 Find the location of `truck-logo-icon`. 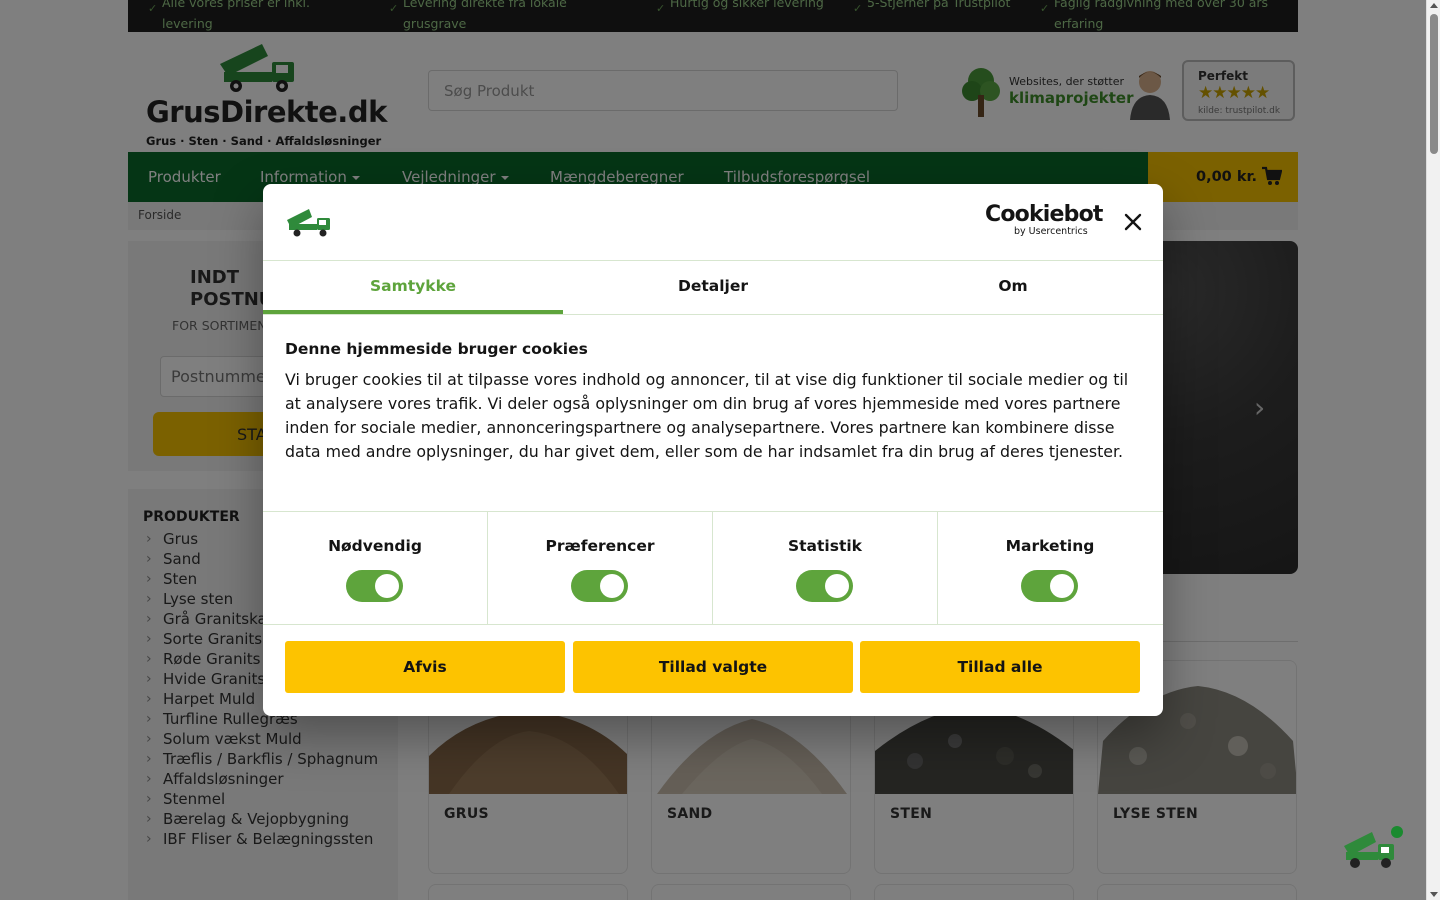

truck-logo-icon is located at coordinates (308, 223).